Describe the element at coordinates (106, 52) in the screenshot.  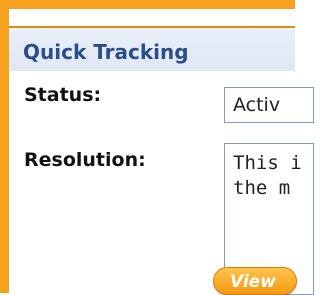
I see `panel-title: Quick Tracking` at that location.